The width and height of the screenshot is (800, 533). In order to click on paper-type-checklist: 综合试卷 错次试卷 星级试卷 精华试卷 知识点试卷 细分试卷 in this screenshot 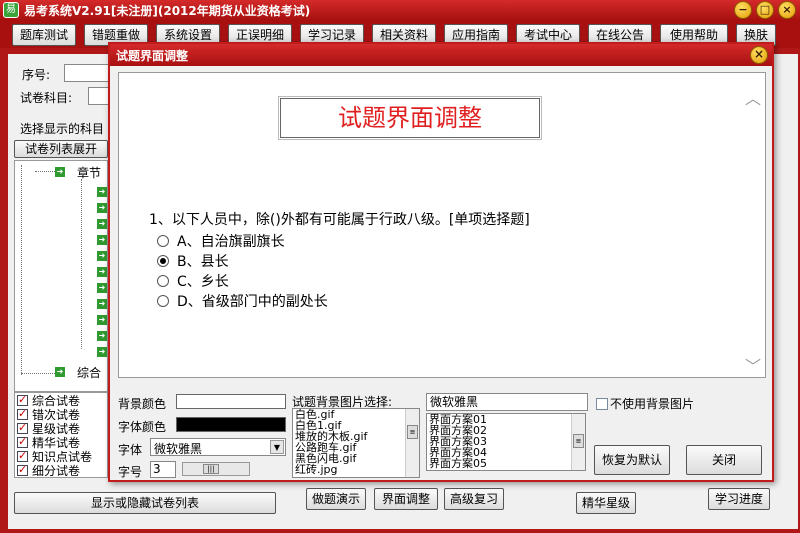, I will do `click(61, 435)`.